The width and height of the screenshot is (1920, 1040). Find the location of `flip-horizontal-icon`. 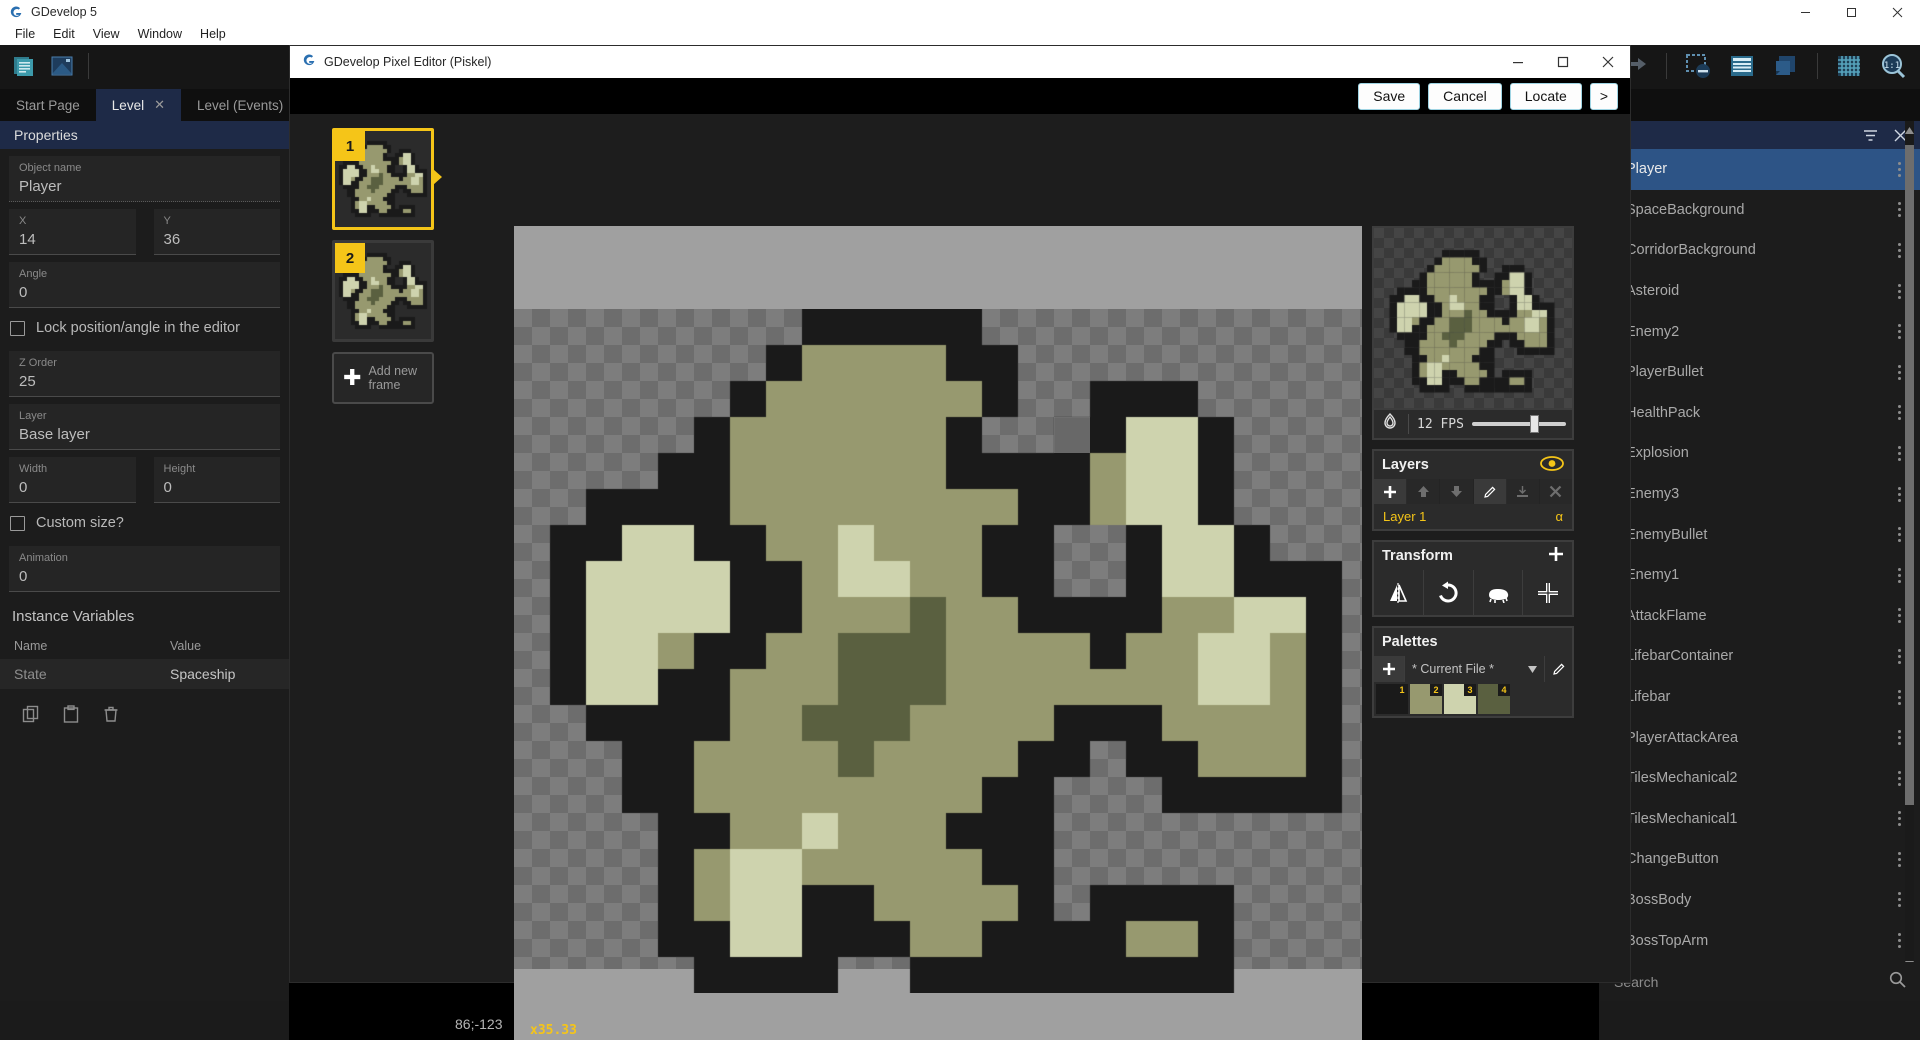

flip-horizontal-icon is located at coordinates (1399, 592).